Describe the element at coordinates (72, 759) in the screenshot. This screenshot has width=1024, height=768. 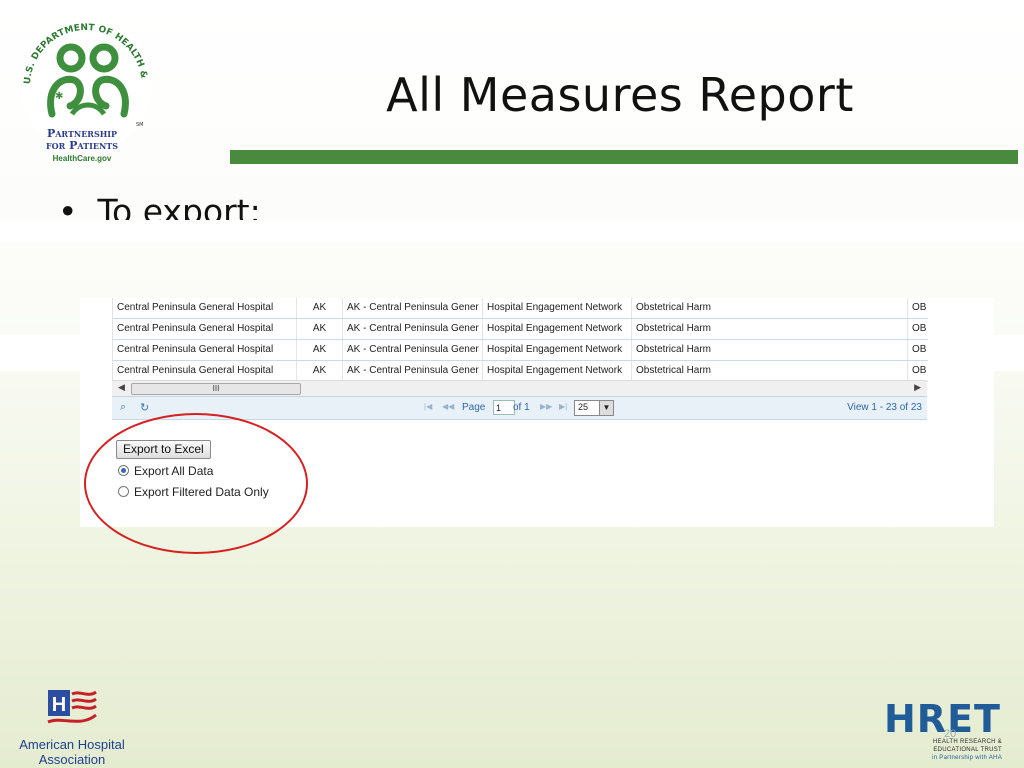
I see `aha-name-line2: Association` at that location.